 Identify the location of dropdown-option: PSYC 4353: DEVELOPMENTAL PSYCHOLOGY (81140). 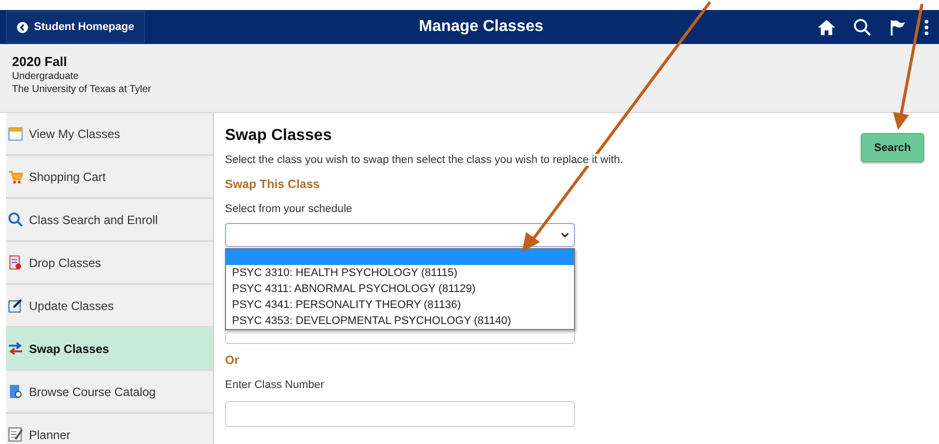
(400, 321).